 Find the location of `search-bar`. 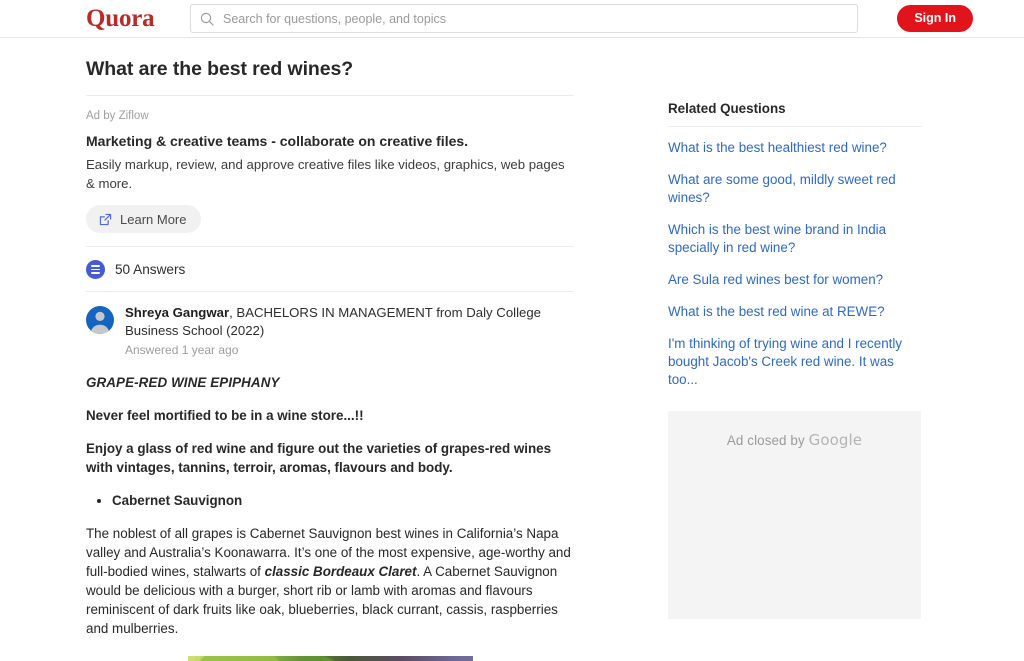

search-bar is located at coordinates (524, 18).